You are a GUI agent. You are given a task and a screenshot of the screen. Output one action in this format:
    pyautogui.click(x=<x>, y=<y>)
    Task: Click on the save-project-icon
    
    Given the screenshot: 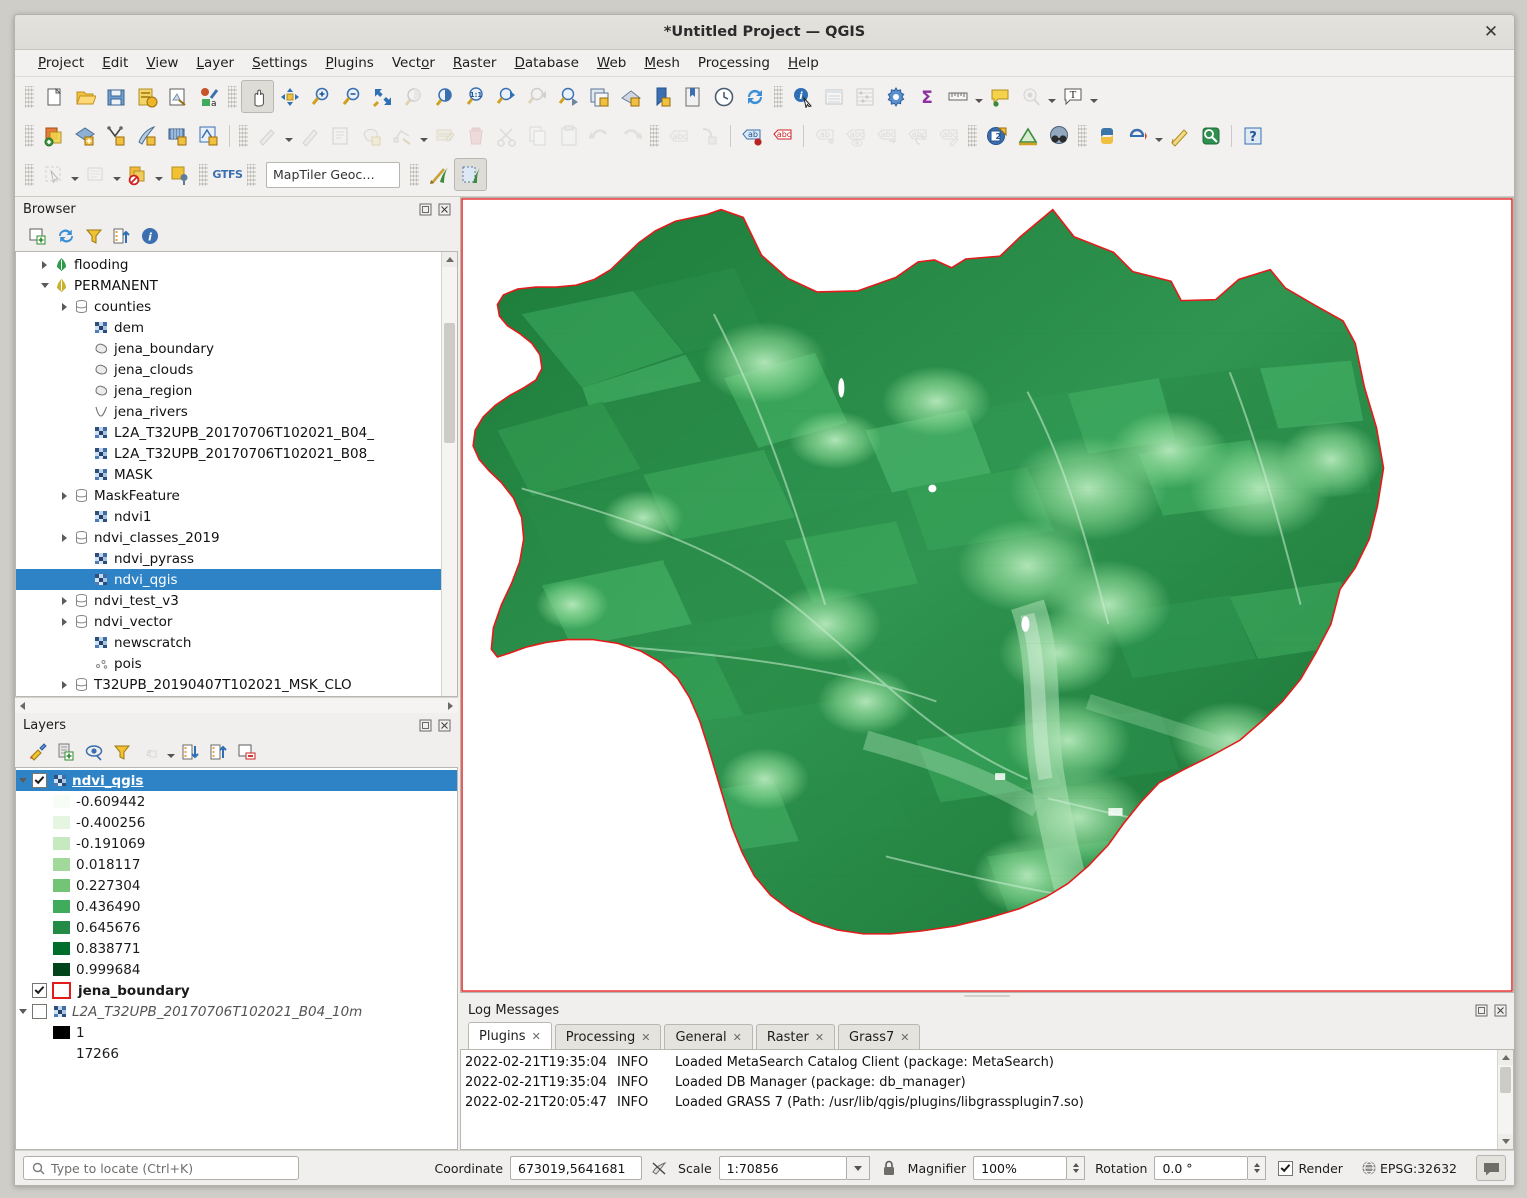 What is the action you would take?
    pyautogui.click(x=115, y=96)
    